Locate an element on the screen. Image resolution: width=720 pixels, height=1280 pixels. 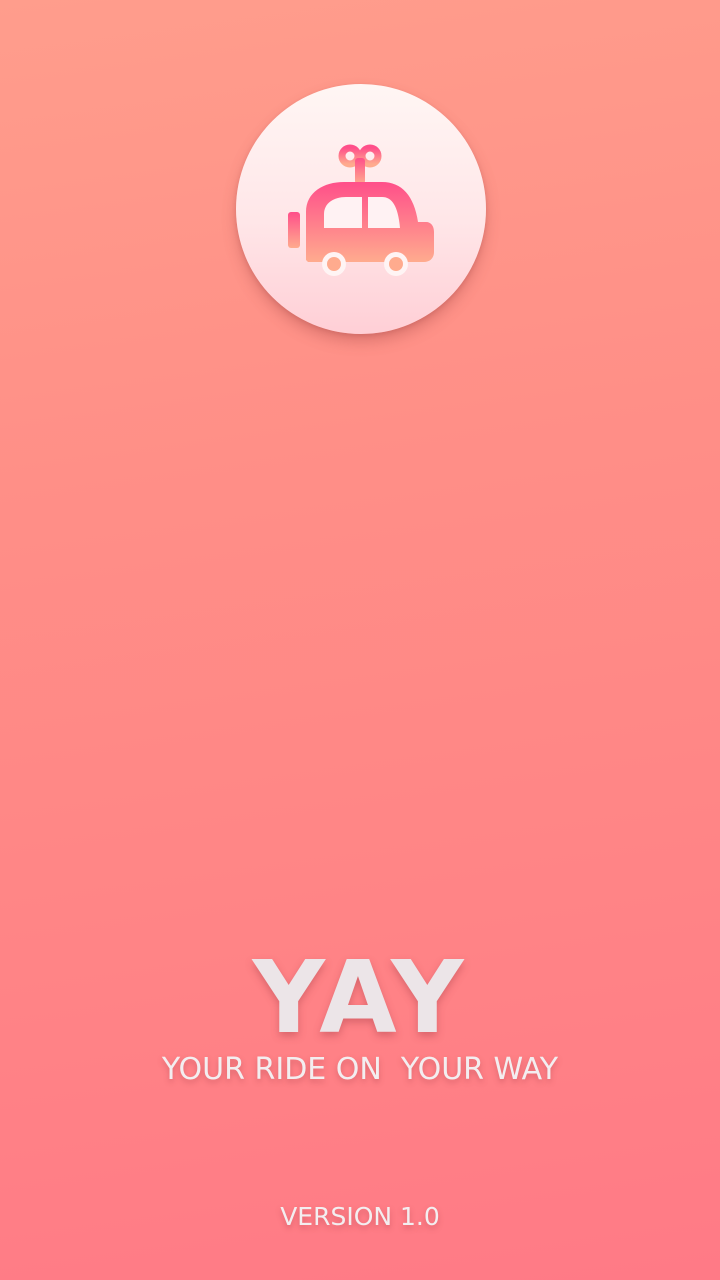
app-tagline: YOUR RIDE ON YOUR WAY is located at coordinates (360, 1069).